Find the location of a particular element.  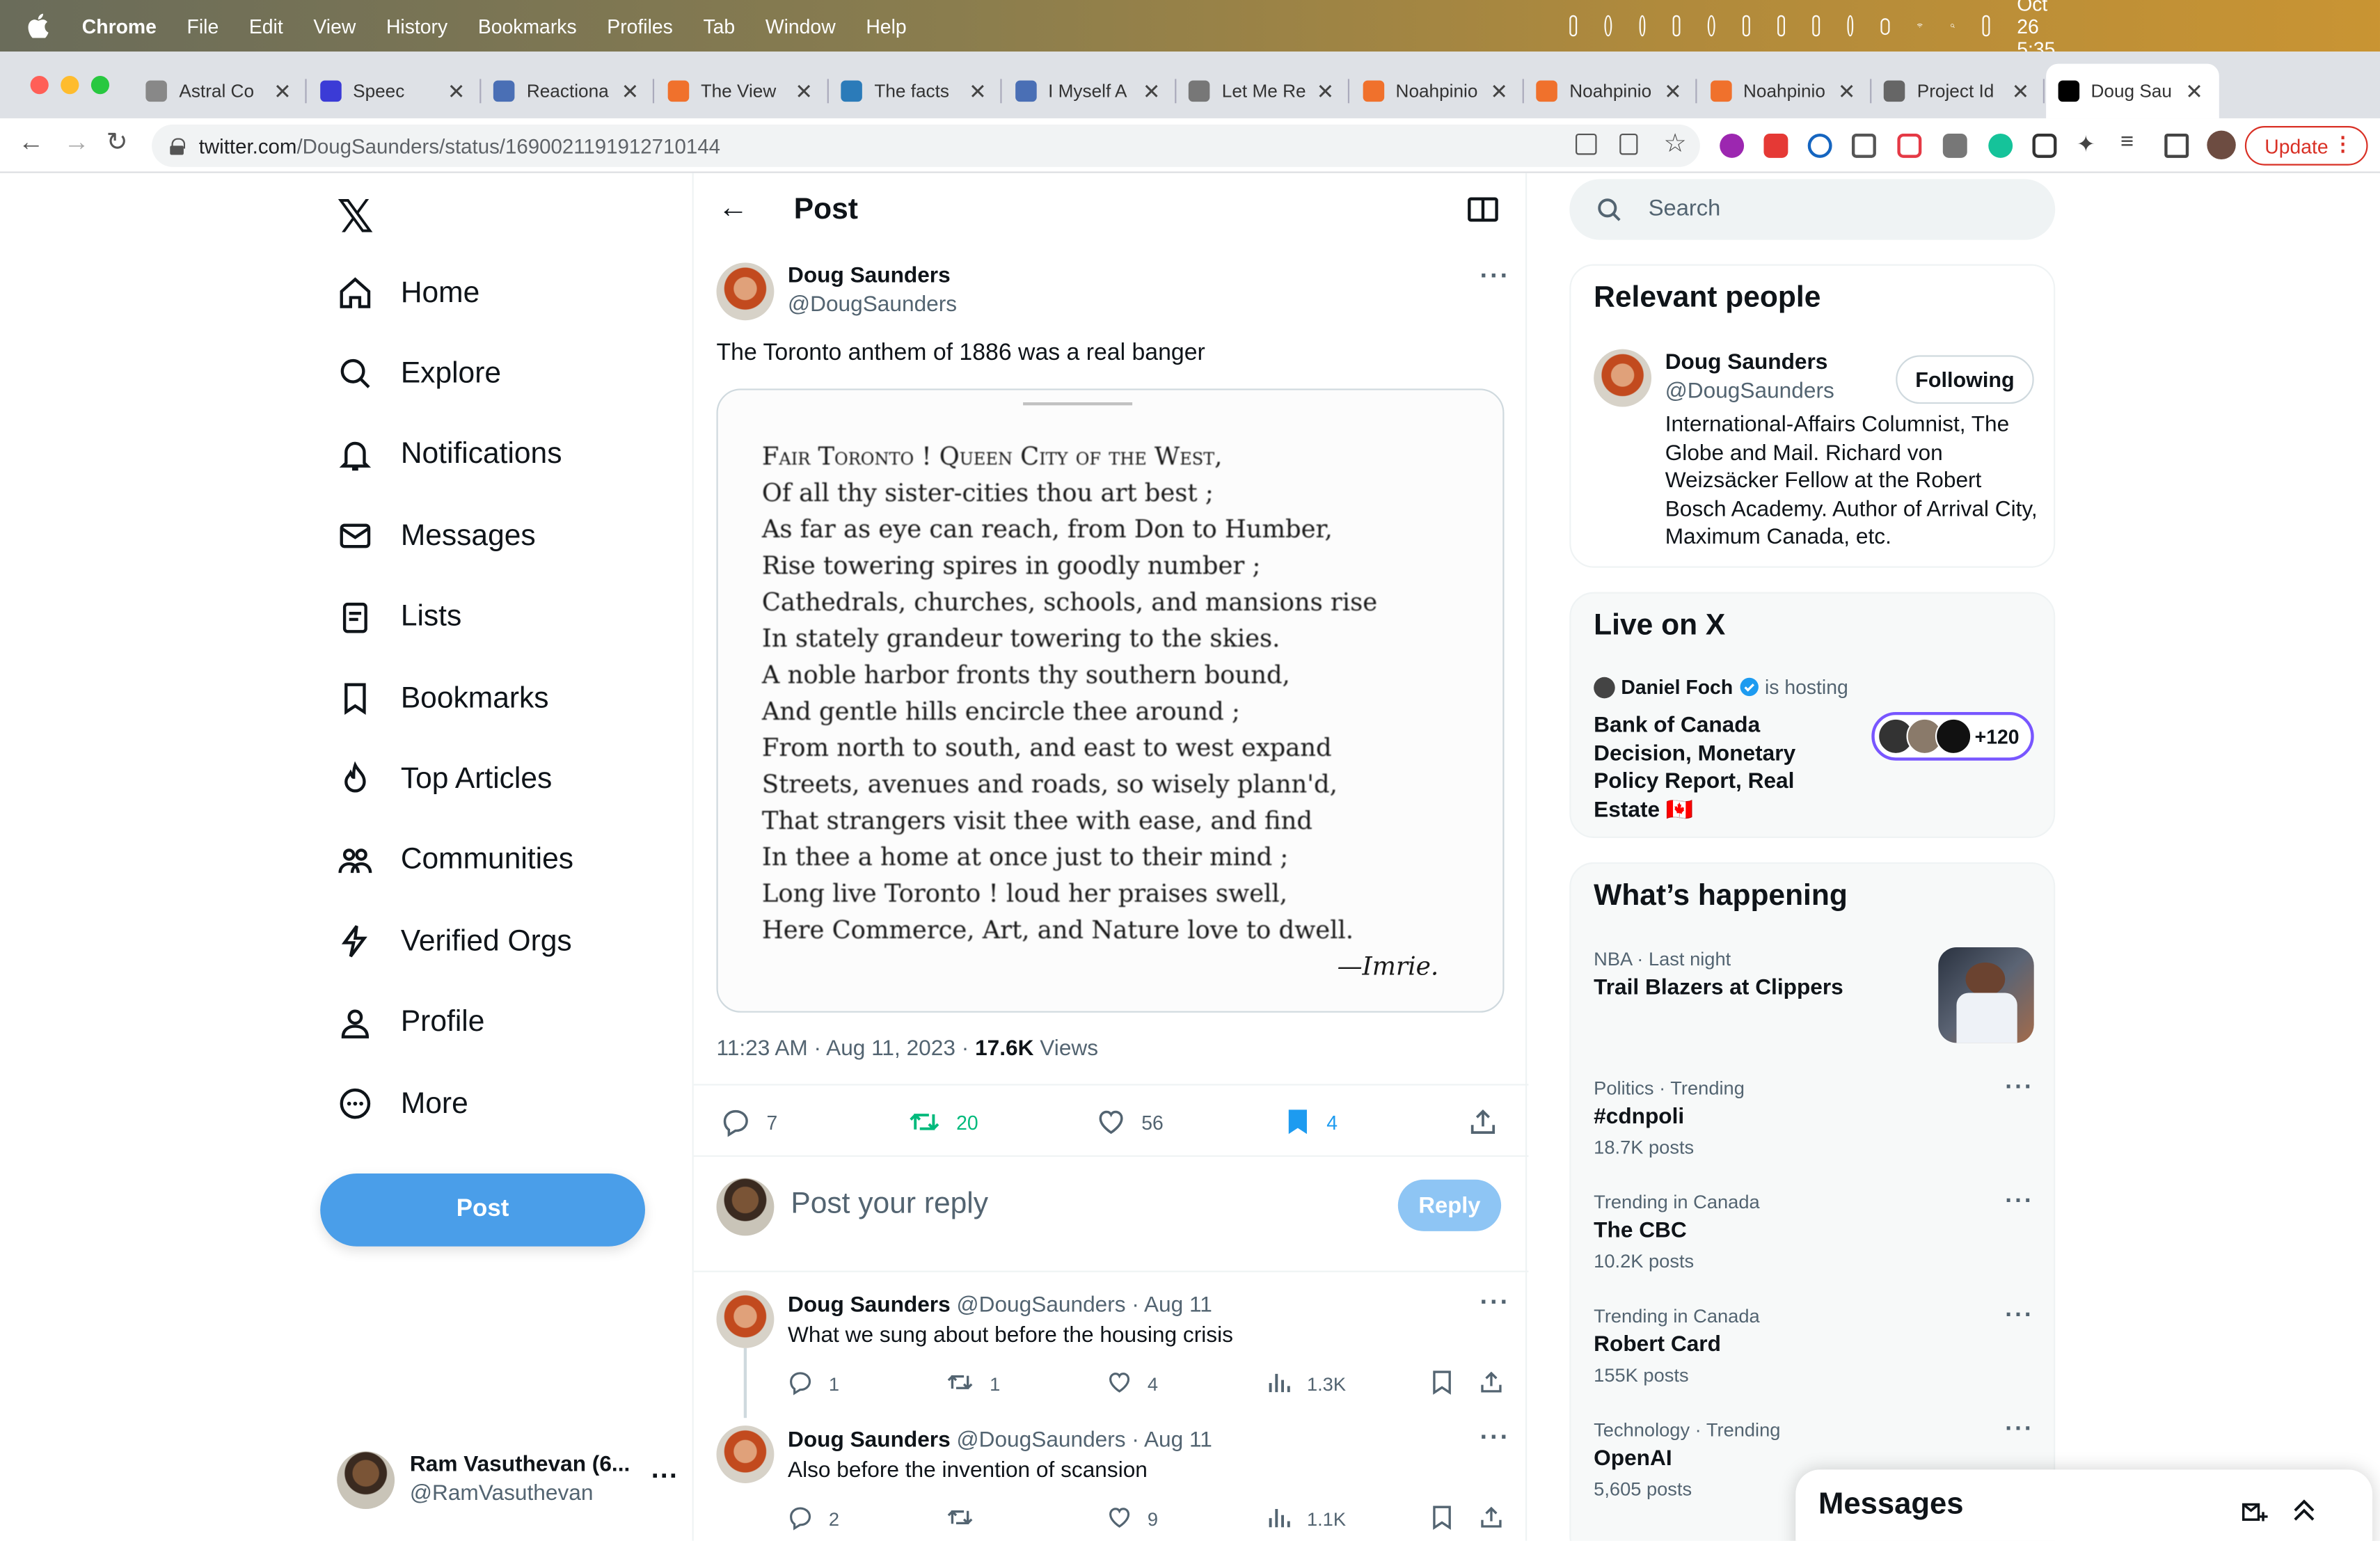

status-triangle-icon is located at coordinates (1677, 26).